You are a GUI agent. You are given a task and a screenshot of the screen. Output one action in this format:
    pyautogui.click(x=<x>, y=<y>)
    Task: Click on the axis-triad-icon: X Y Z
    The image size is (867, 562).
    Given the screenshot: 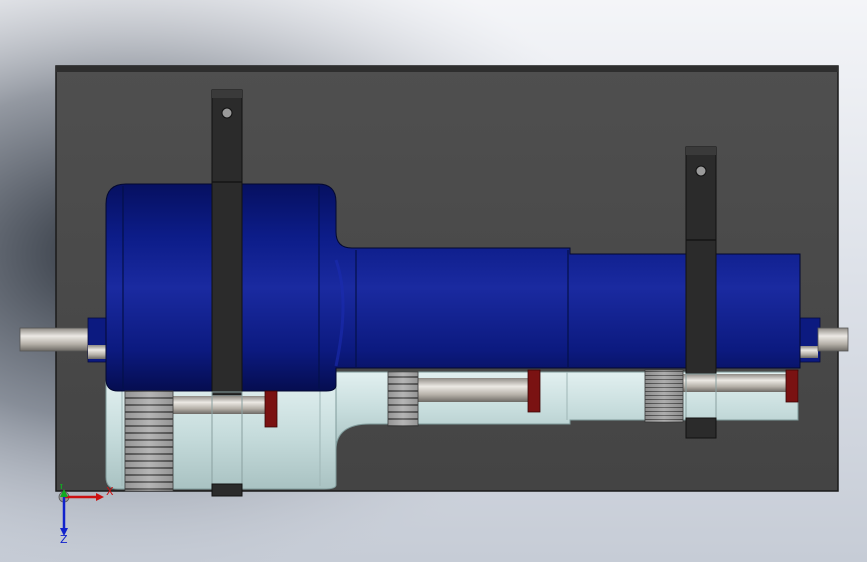 What is the action you would take?
    pyautogui.click(x=85, y=512)
    